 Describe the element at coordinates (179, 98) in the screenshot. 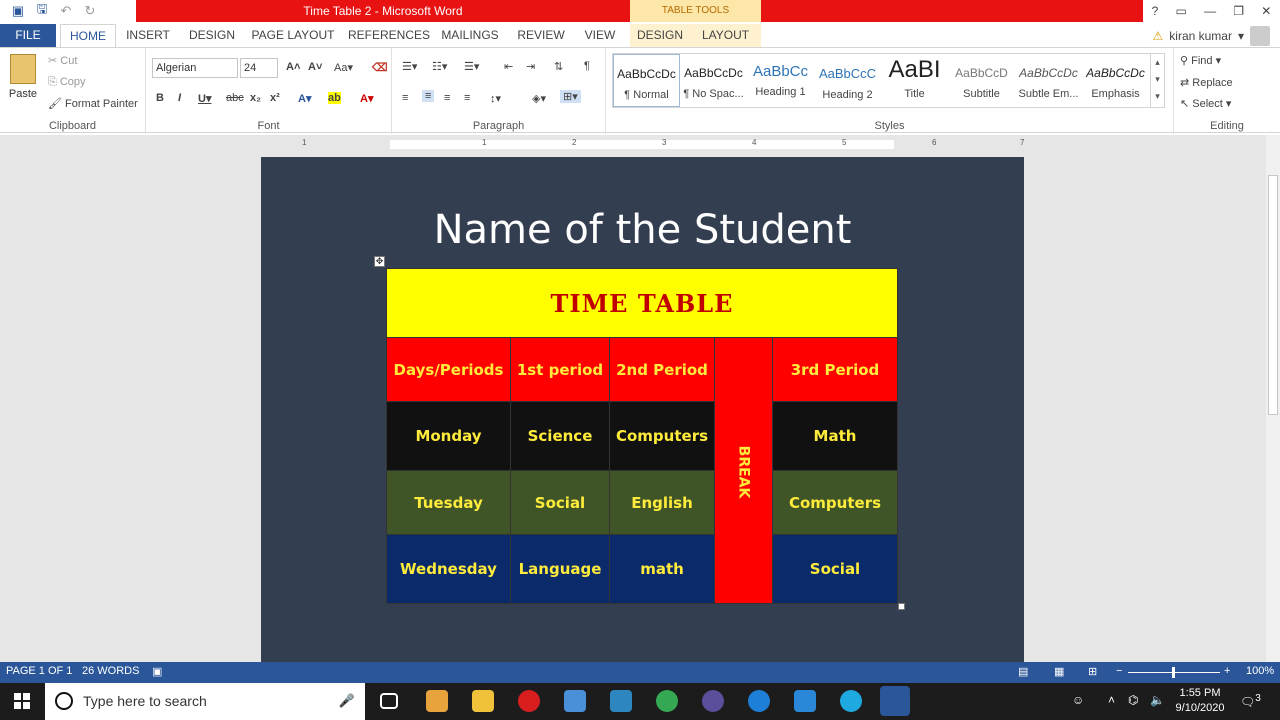

I see `italic-icon: I` at that location.